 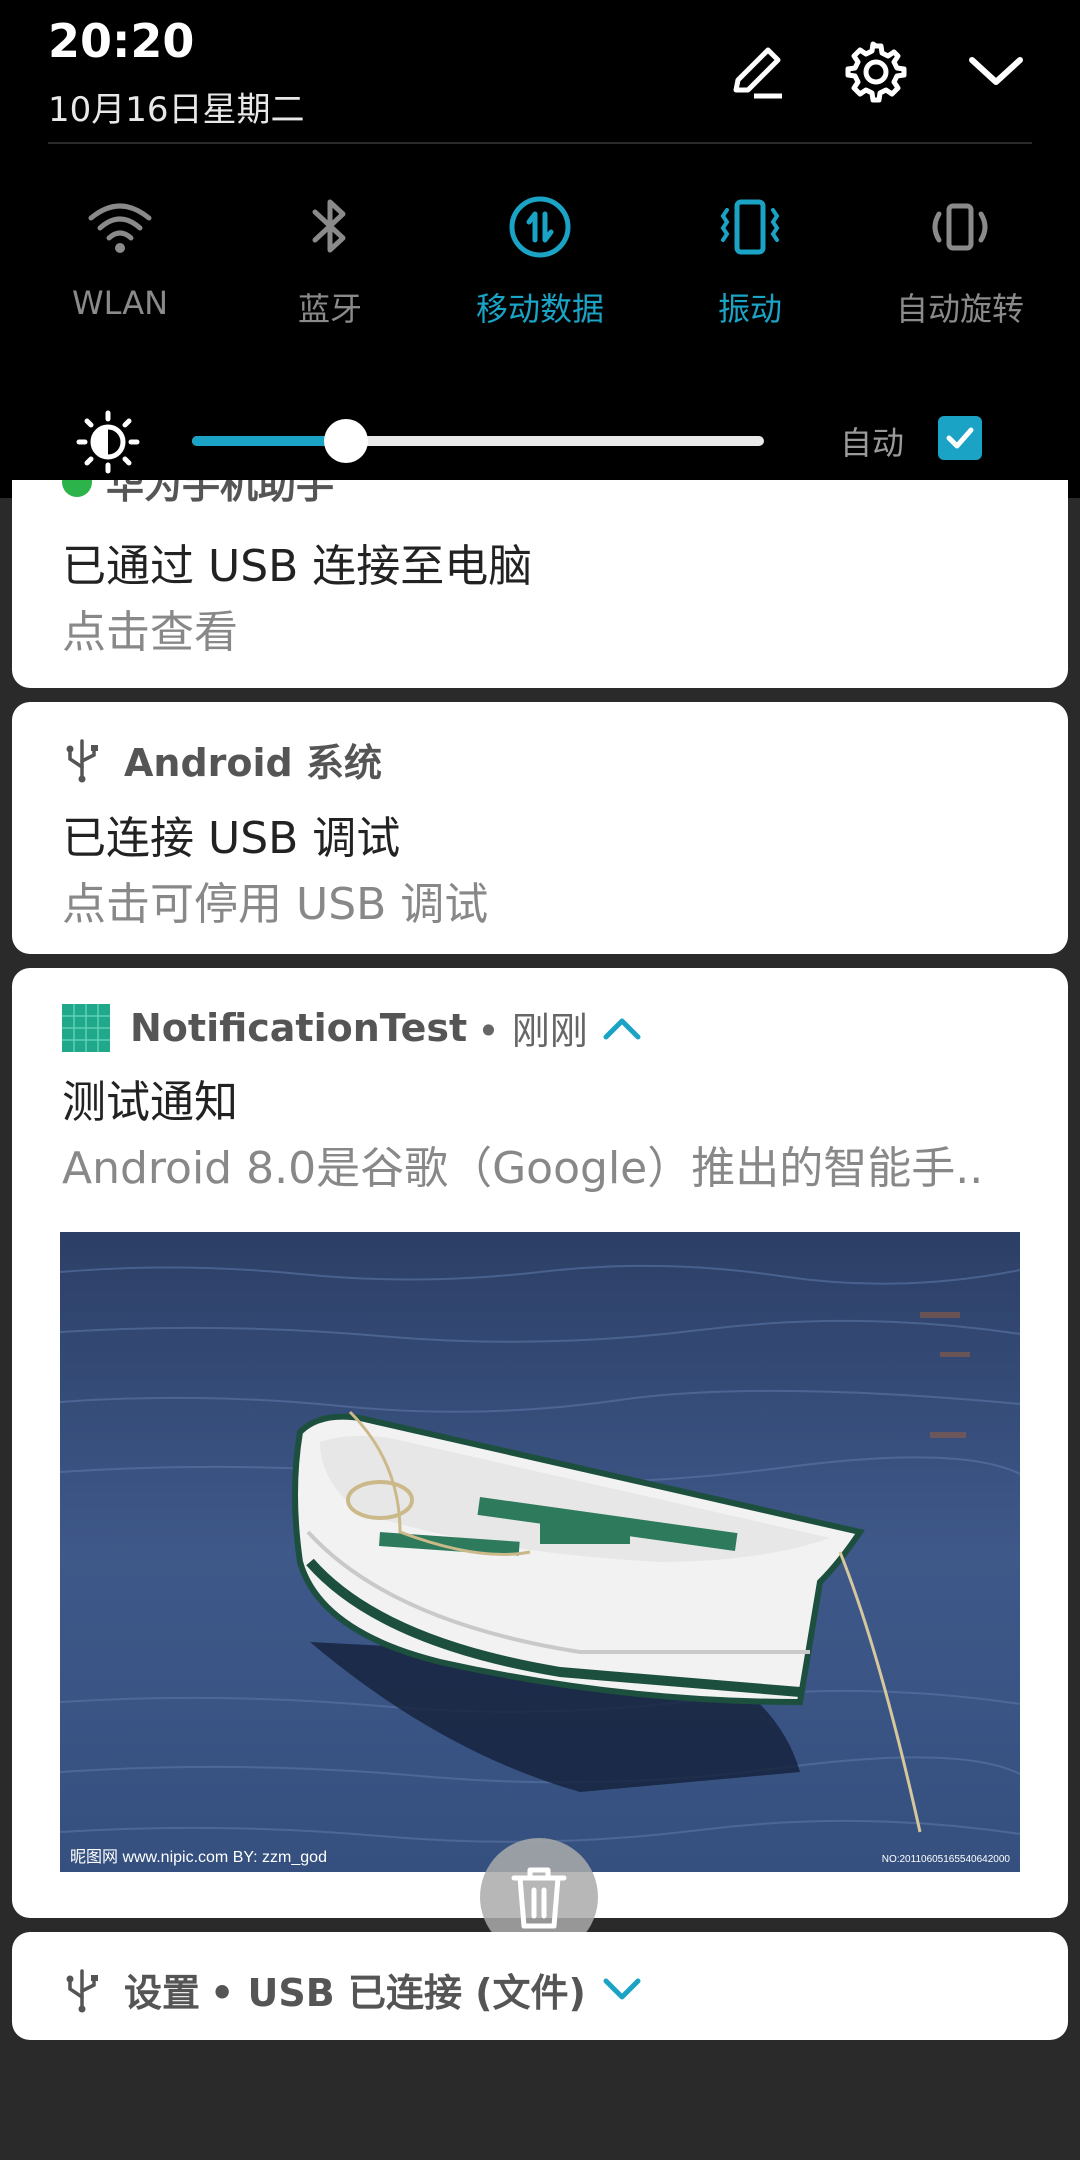 I want to click on brightness-row: 自动, so click(x=540, y=440).